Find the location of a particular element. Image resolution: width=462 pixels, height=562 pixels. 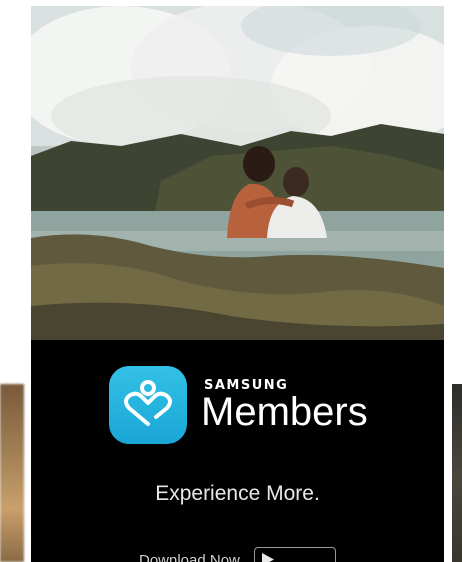

download-now-link: Download Now is located at coordinates (189, 557).